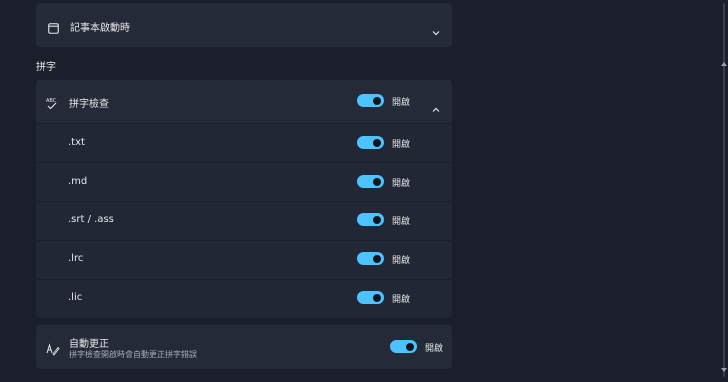 The image size is (728, 382). Describe the element at coordinates (724, 64) in the screenshot. I see `scroll-up-arrow-icon` at that location.